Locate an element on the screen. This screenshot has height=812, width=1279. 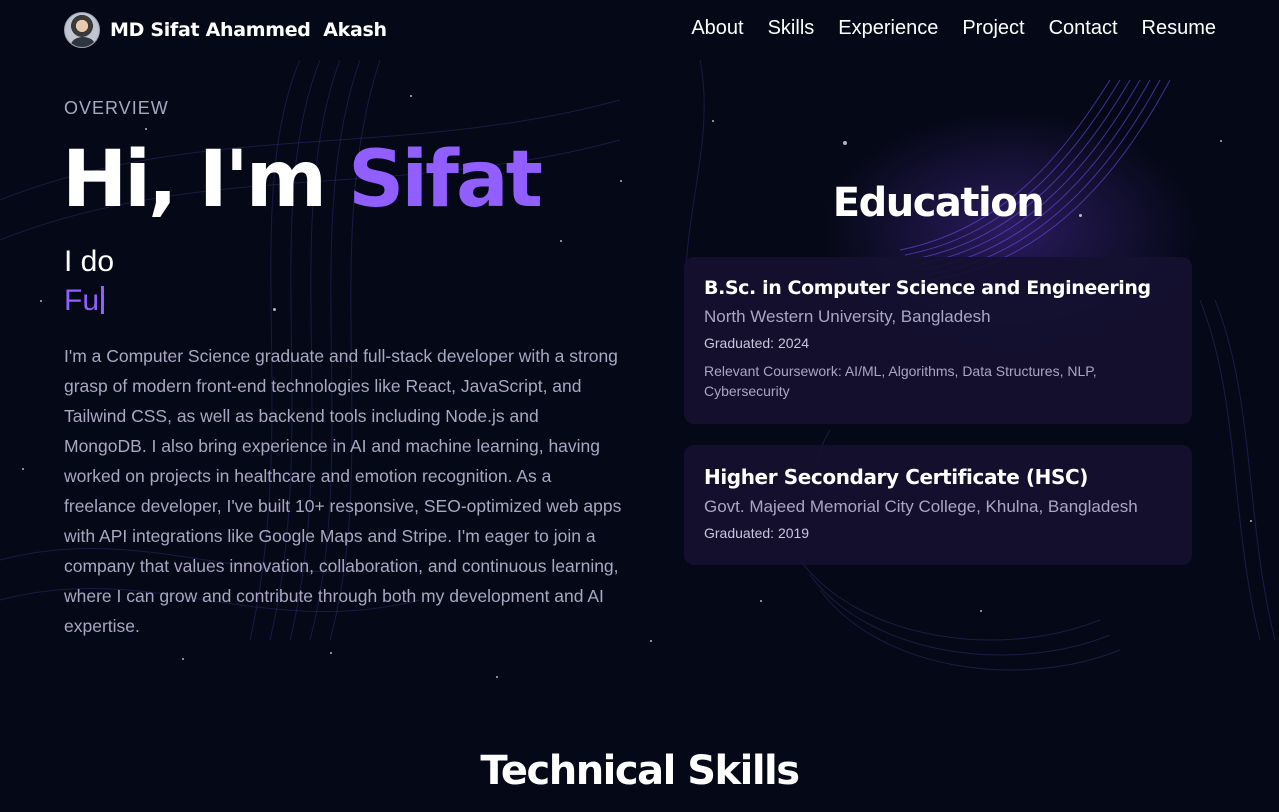
typing-caret is located at coordinates (103, 300).